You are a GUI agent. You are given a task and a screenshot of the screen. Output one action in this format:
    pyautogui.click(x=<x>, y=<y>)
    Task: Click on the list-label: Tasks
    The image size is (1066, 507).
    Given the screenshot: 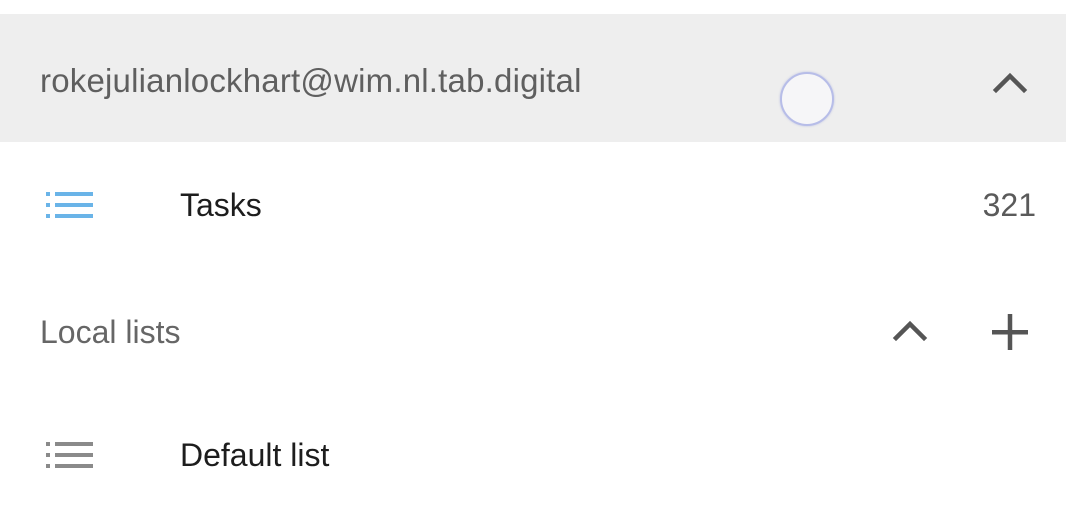 What is the action you would take?
    pyautogui.click(x=221, y=205)
    